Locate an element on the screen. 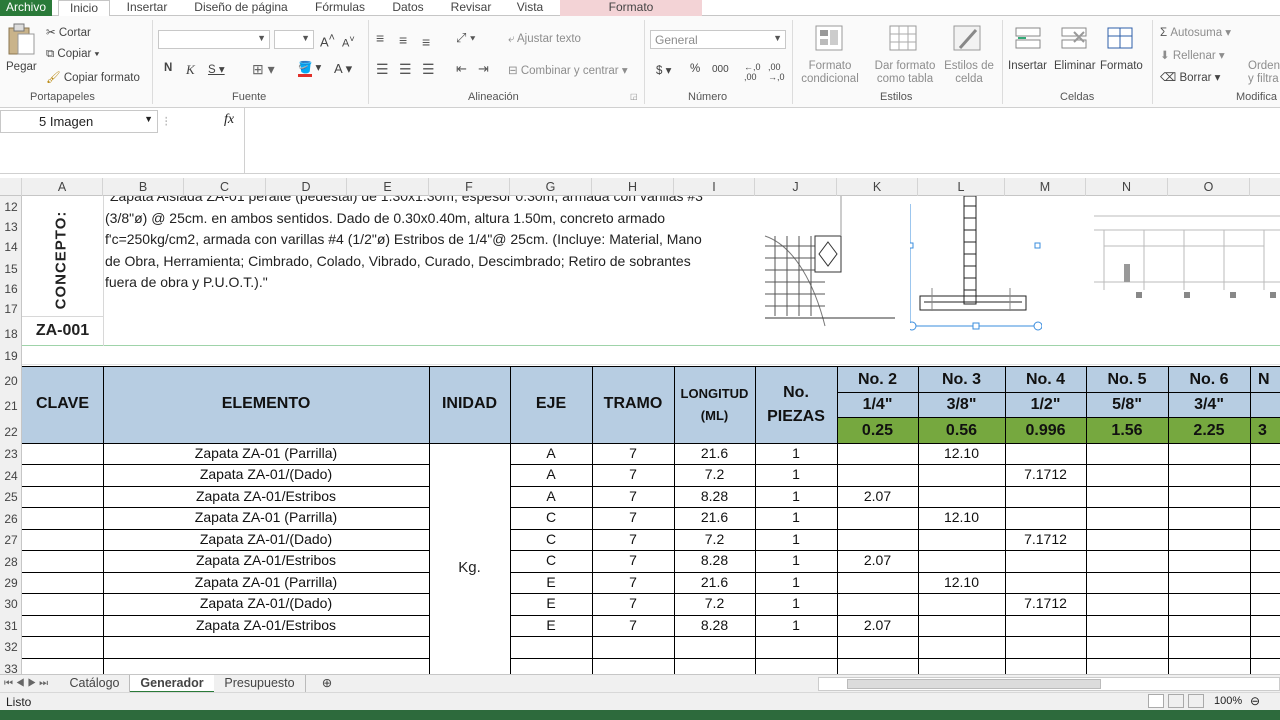  tab-inicio: Inicio is located at coordinates (84, 8).